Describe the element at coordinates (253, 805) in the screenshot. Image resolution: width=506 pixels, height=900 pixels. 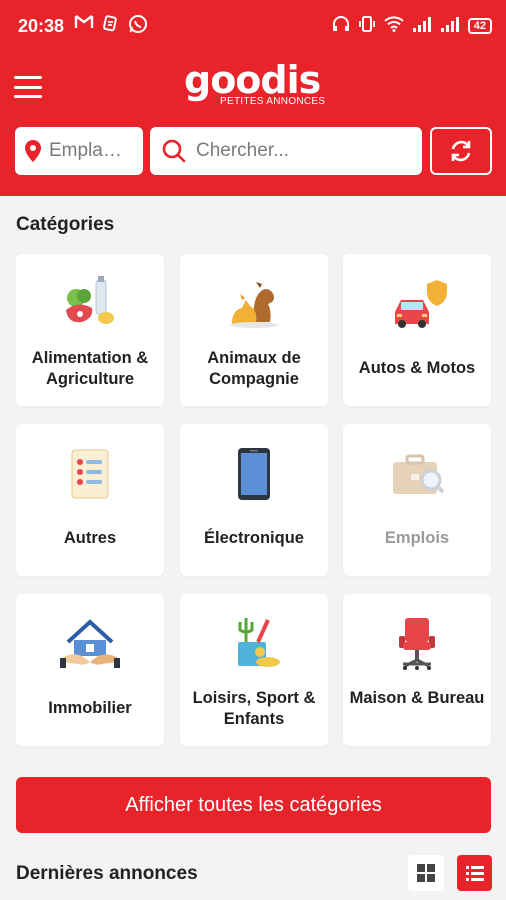
I see `show-all-categories-button: Afficher toutes les catégories` at that location.